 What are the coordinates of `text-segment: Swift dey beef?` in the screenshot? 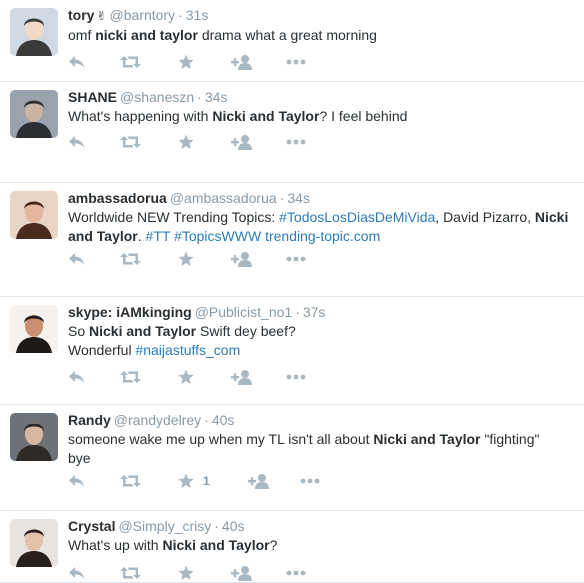 It's located at (246, 331).